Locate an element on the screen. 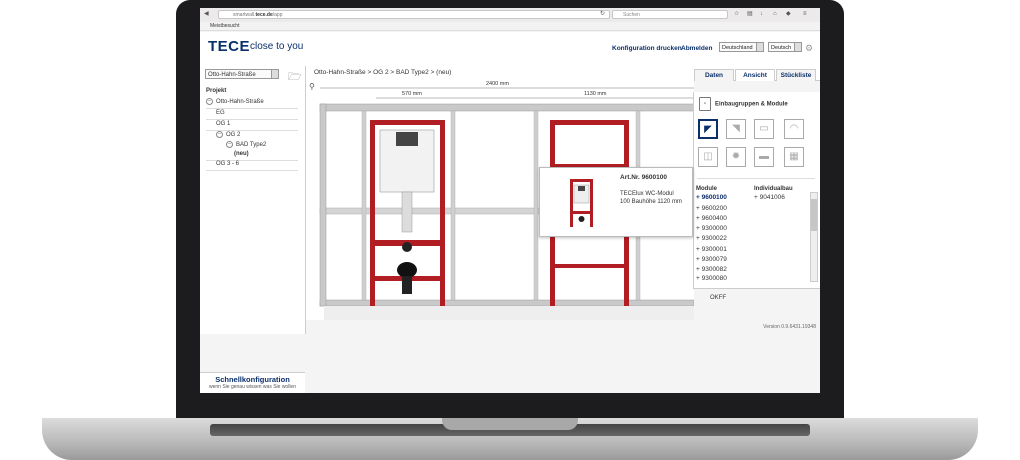 This screenshot has height=460, width=1020. bookmark-bar: Meistbesucht is located at coordinates (510, 26).